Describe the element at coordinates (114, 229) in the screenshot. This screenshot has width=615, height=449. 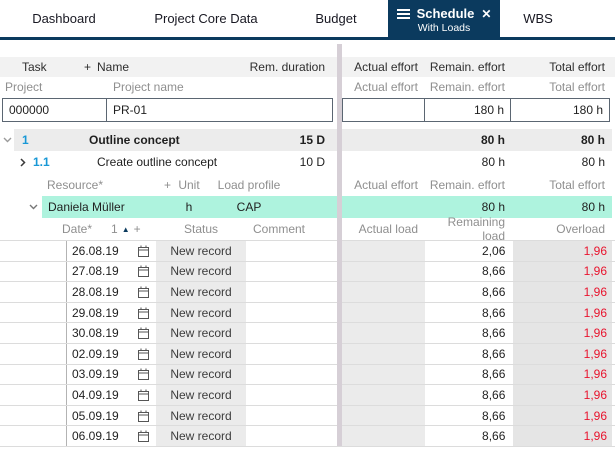
I see `sort-order-number: 1` at that location.